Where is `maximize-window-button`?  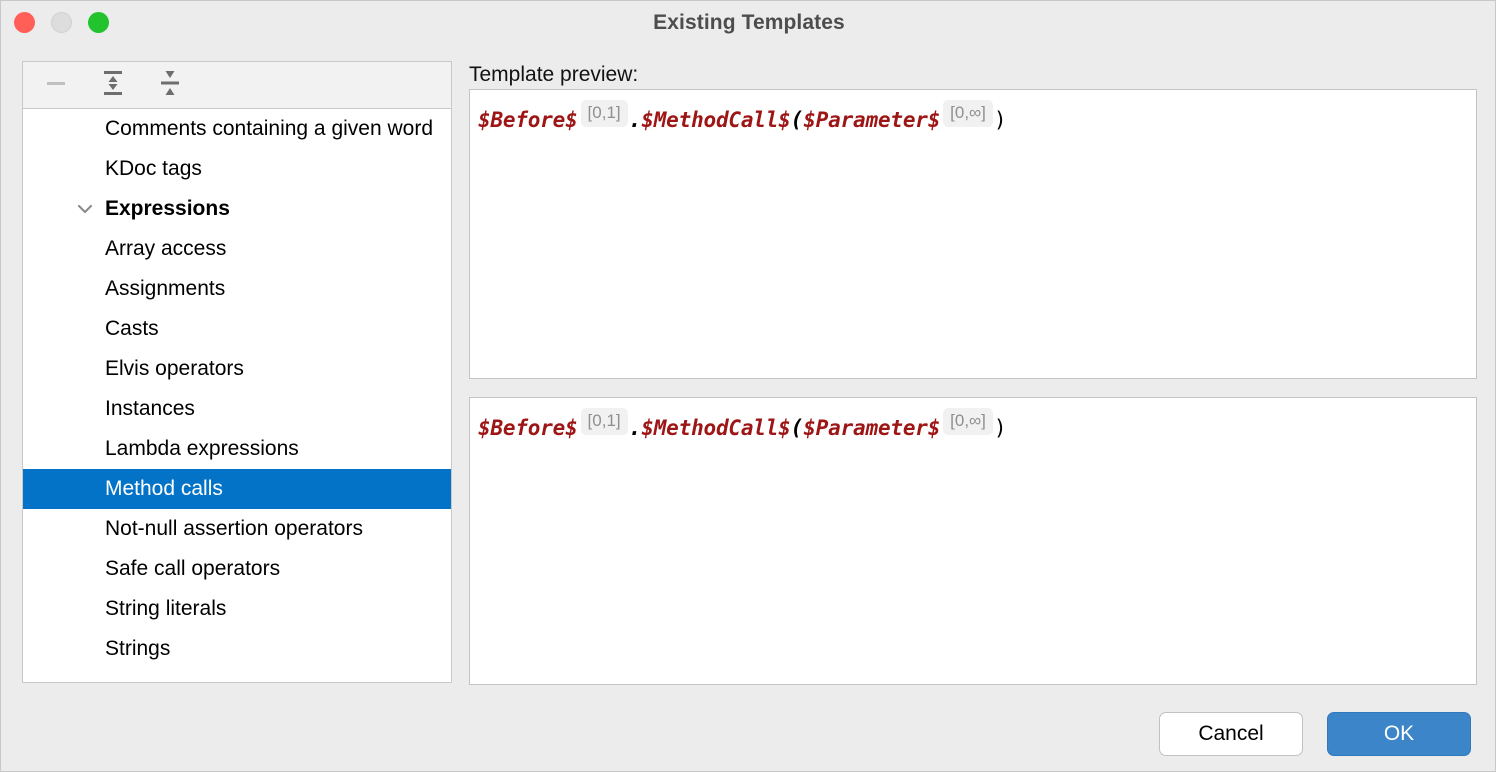
maximize-window-button is located at coordinates (98, 22).